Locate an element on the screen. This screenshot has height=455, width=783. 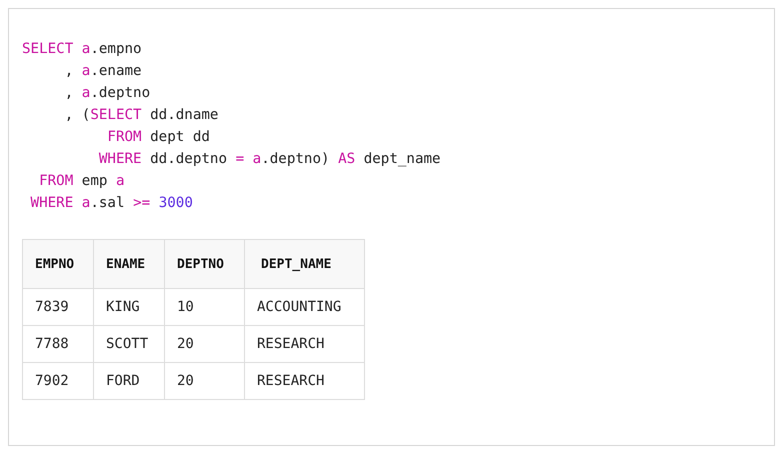
table-cell: 7902 is located at coordinates (58, 381).